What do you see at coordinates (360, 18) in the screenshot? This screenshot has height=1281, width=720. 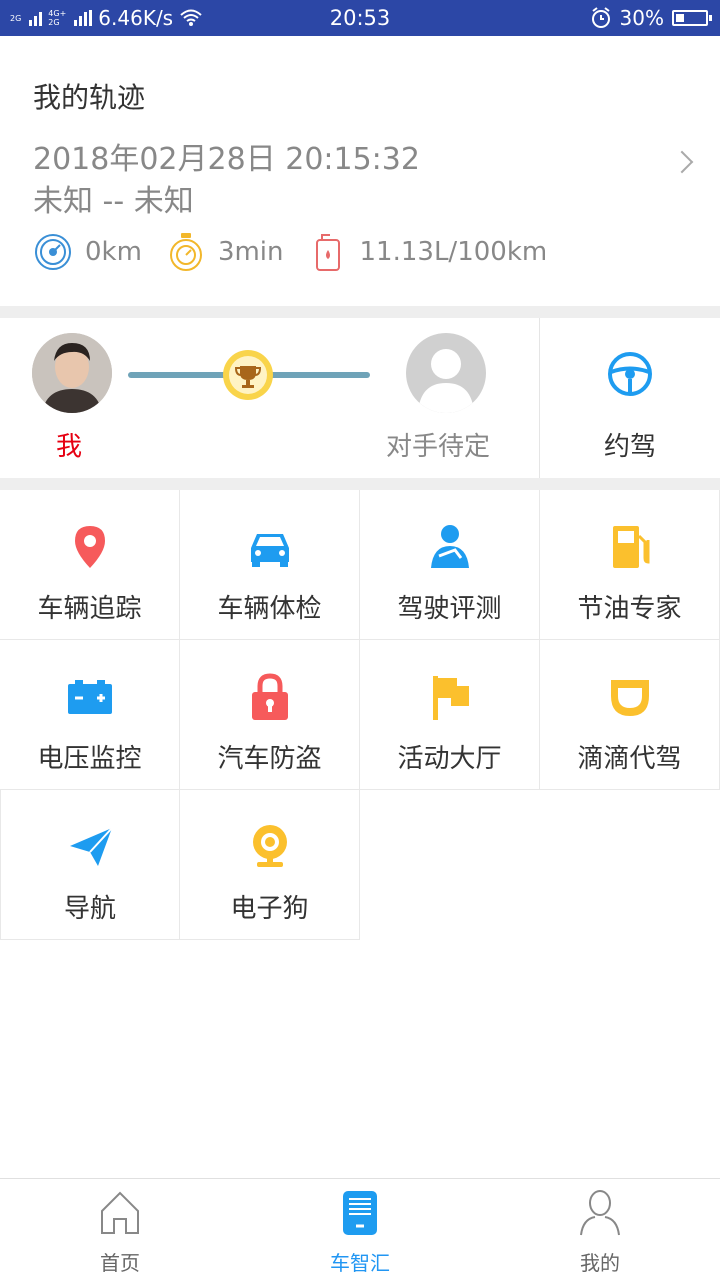 I see `status-bar: 2G 4G+ 2G 6.46K/s 20:53 30%` at bounding box center [360, 18].